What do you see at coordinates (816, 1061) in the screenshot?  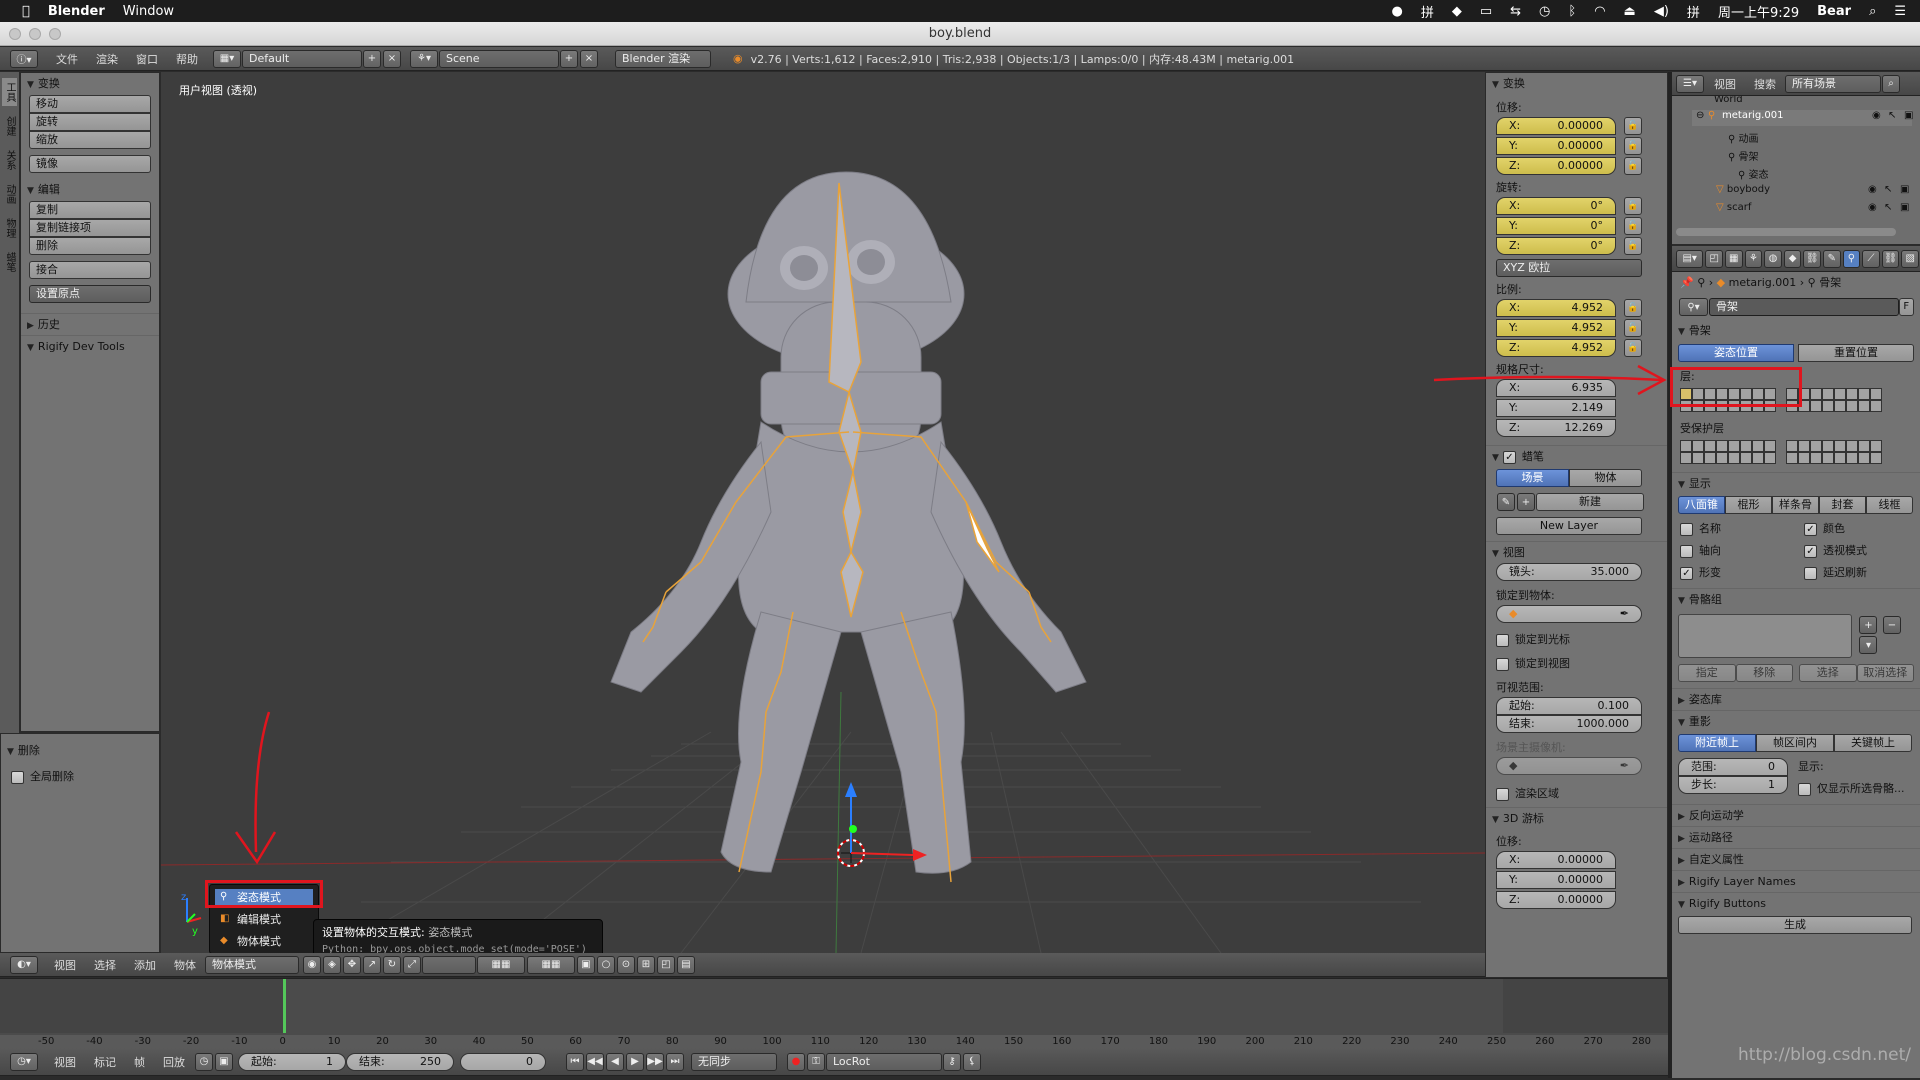 I see `keying-set-icon: ⚿` at bounding box center [816, 1061].